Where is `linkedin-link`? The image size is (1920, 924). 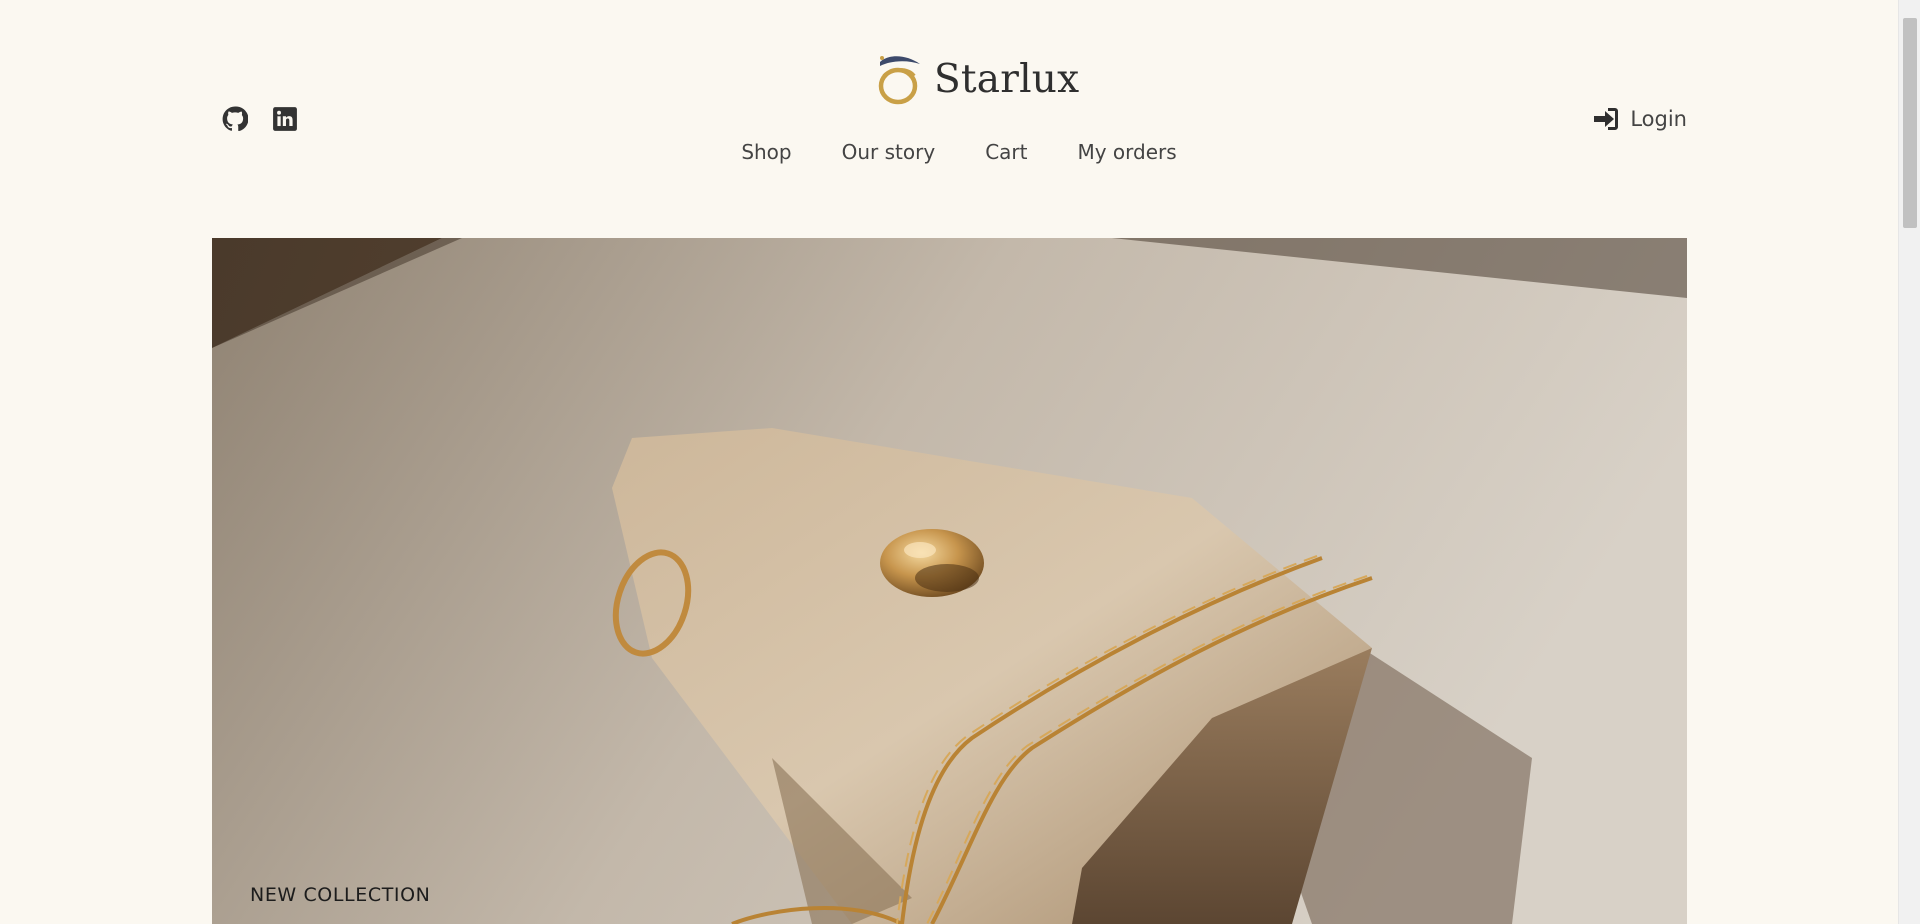
linkedin-link is located at coordinates (285, 119).